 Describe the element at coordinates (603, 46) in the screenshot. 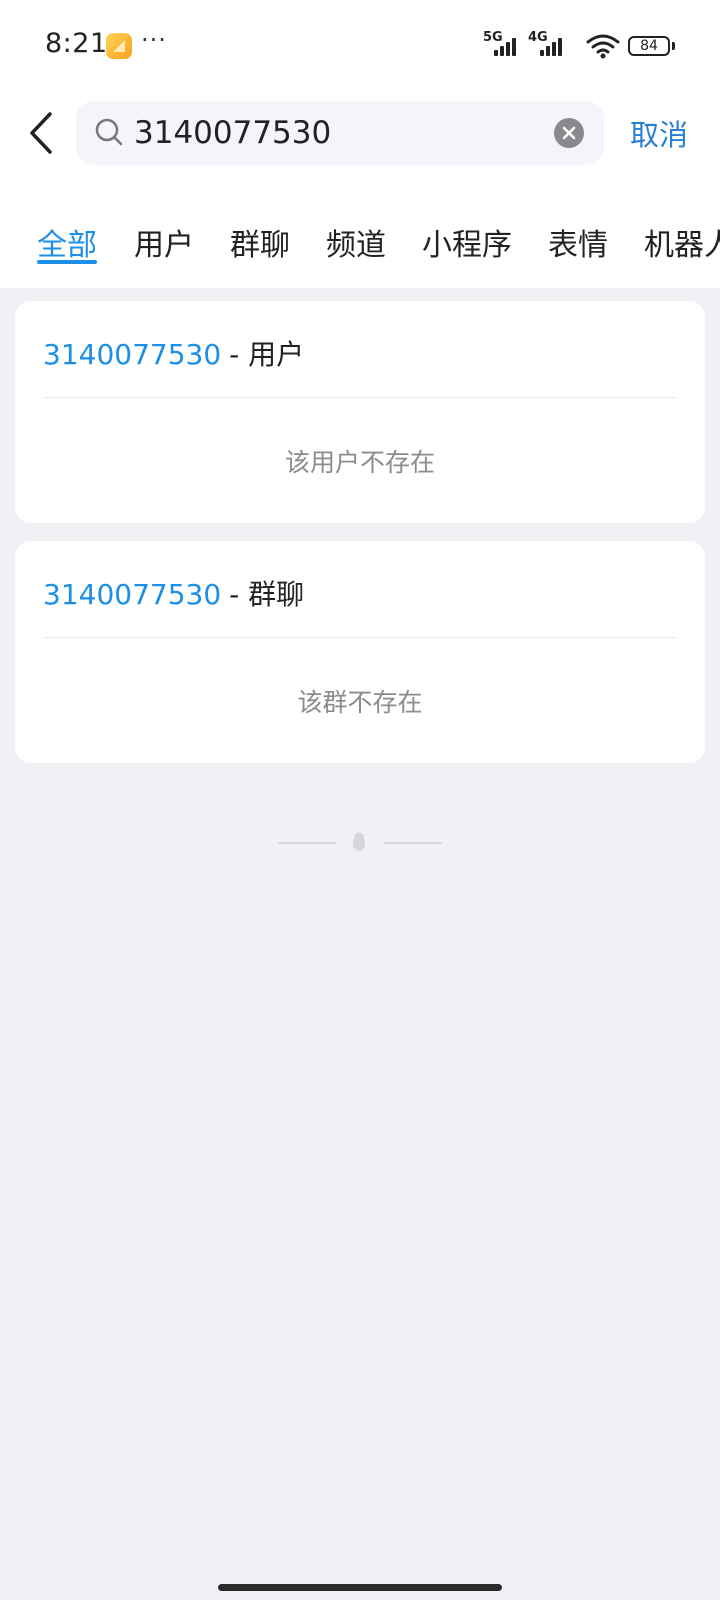

I see `wifi-icon` at that location.